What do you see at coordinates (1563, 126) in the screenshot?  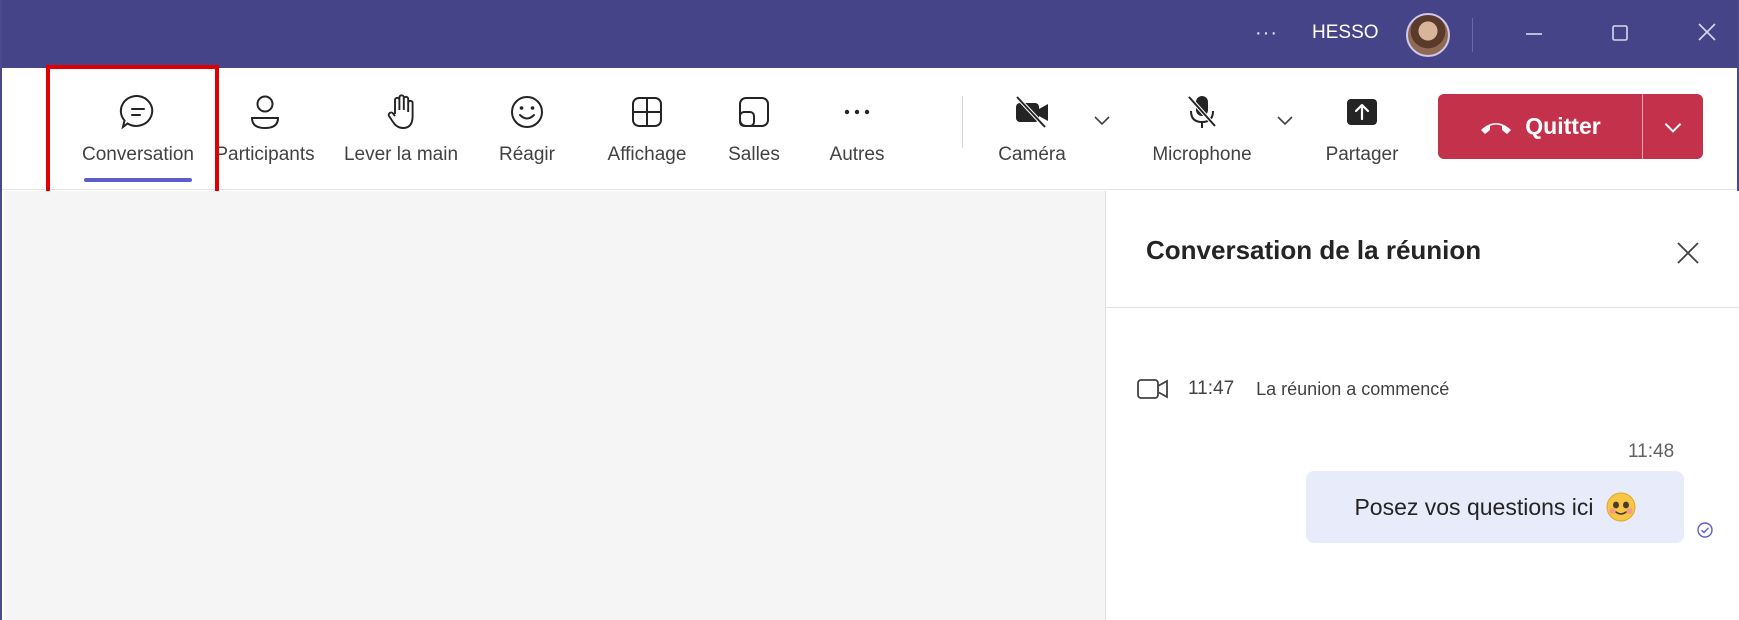 I see `quit-label: Quitter` at bounding box center [1563, 126].